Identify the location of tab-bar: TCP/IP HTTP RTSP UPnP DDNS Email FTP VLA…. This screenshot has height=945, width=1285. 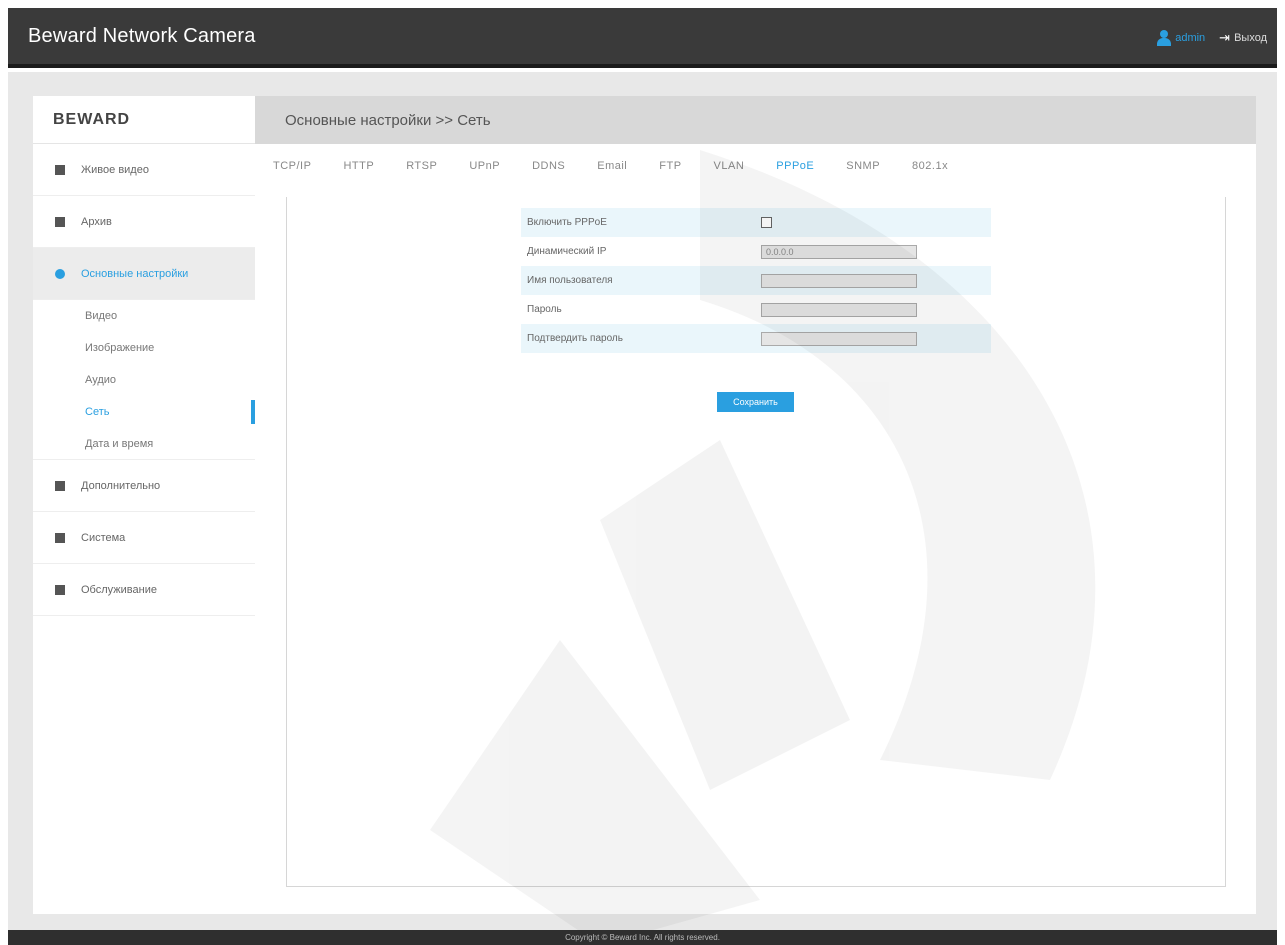
(755, 166).